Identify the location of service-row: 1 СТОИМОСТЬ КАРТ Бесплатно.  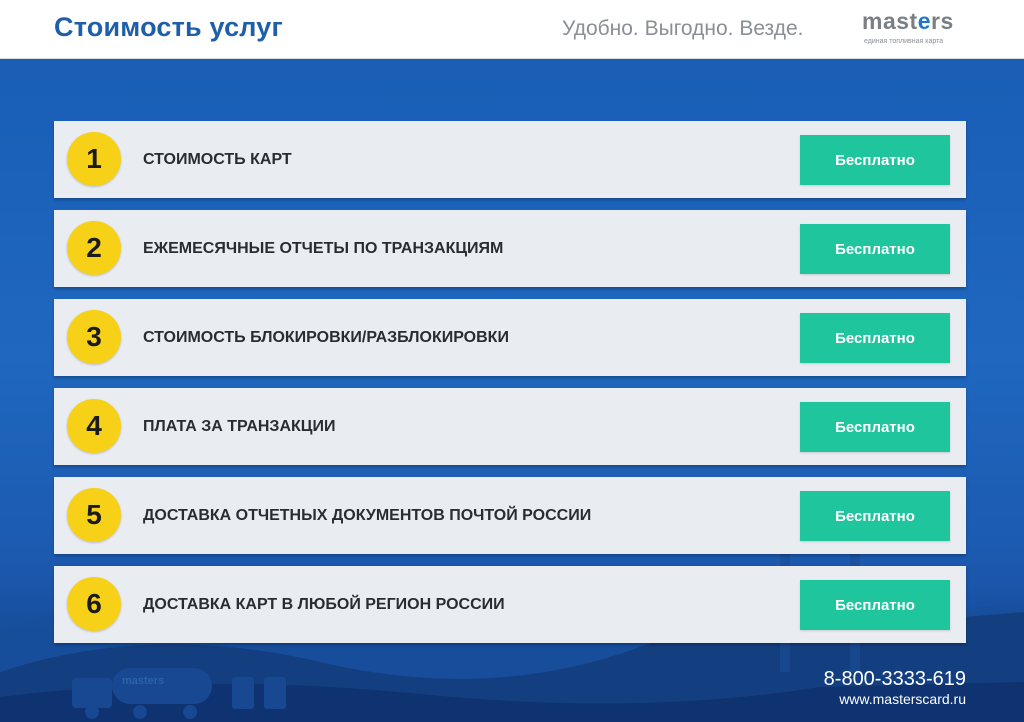
(510, 159).